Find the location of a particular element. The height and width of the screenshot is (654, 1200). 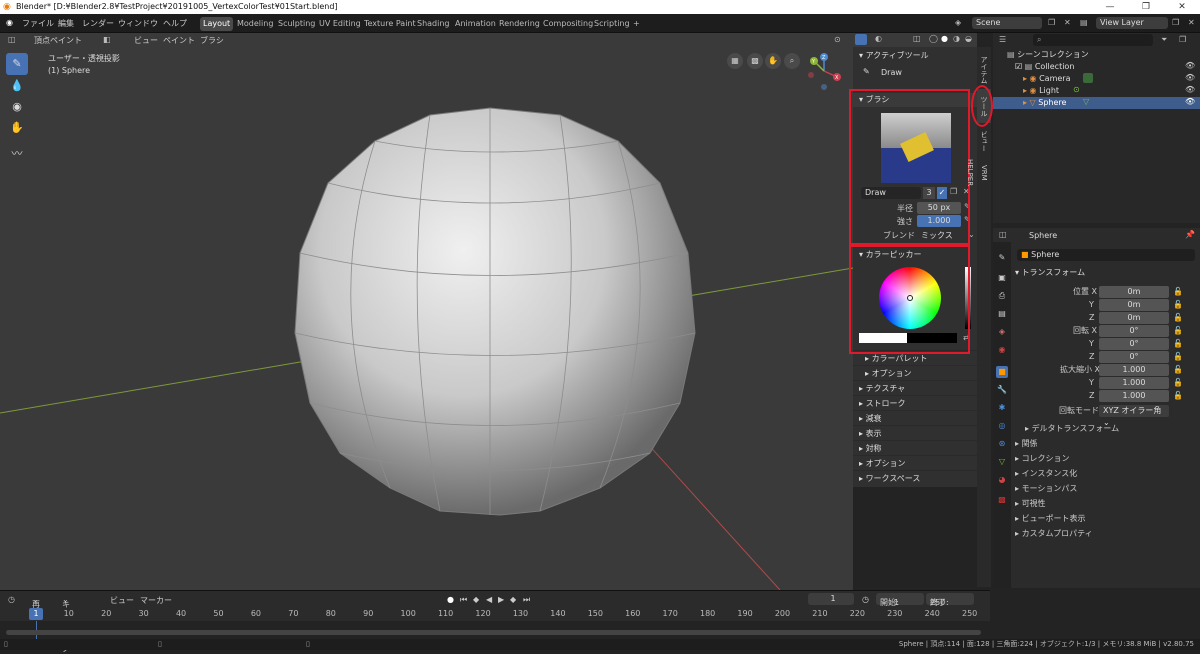

location-z-field: 0m is located at coordinates (1134, 318).